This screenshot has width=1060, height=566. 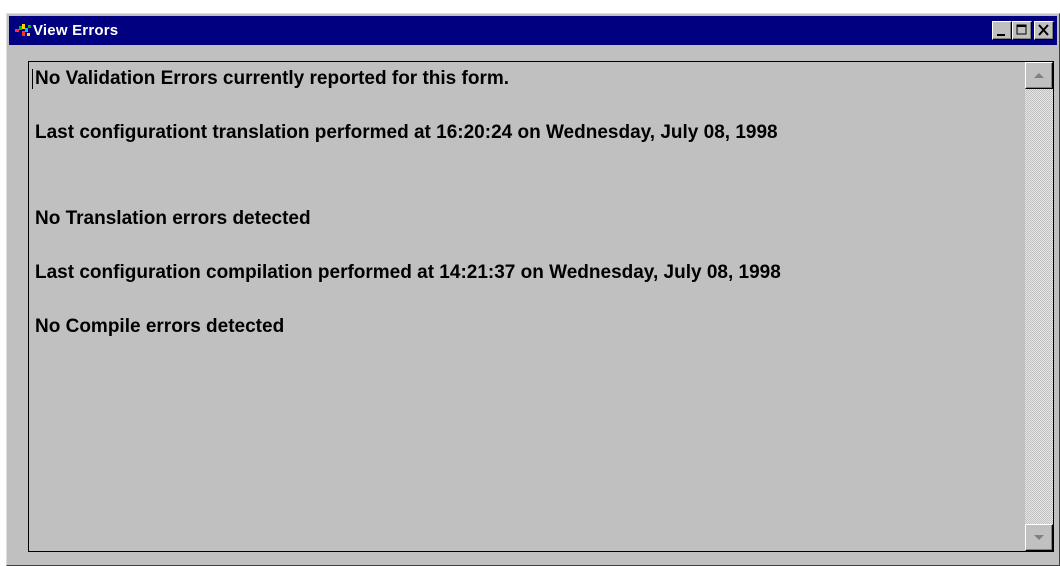 I want to click on text-caret, so click(x=32, y=79).